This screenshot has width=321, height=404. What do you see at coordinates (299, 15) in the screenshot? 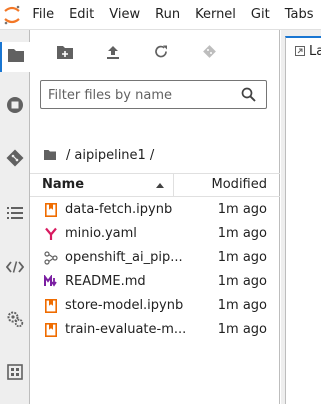
I see `menu-tabs: Tabs` at bounding box center [299, 15].